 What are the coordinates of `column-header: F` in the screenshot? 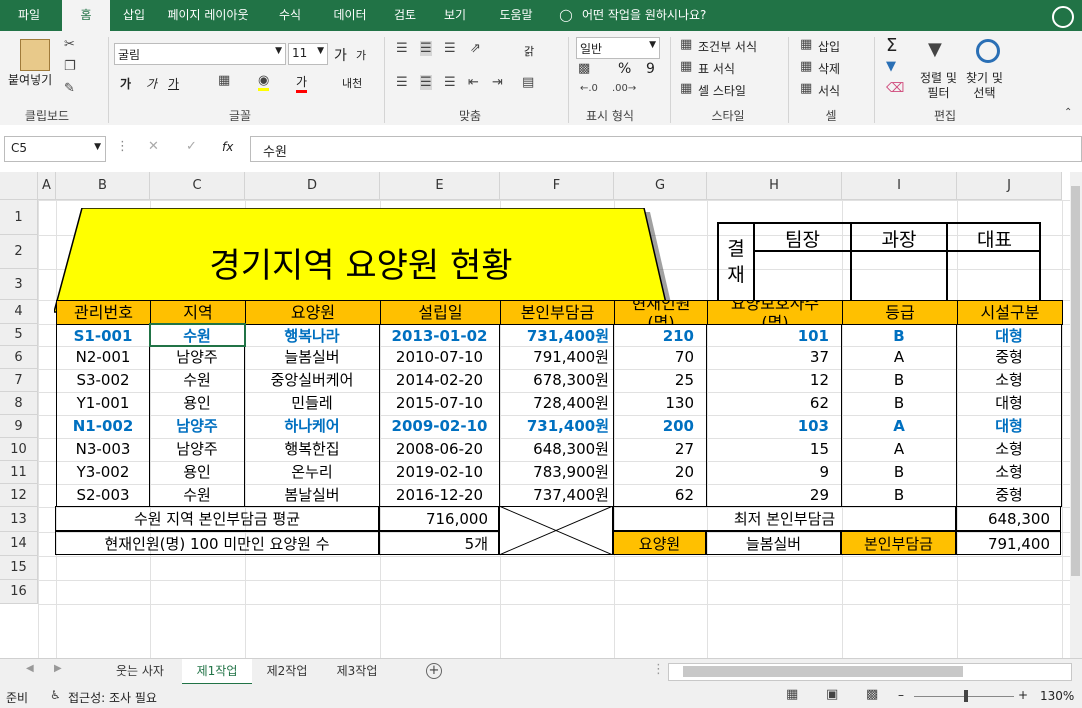 It's located at (557, 186).